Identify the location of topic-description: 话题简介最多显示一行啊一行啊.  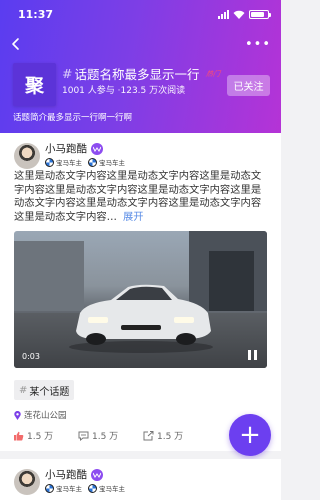
(73, 118).